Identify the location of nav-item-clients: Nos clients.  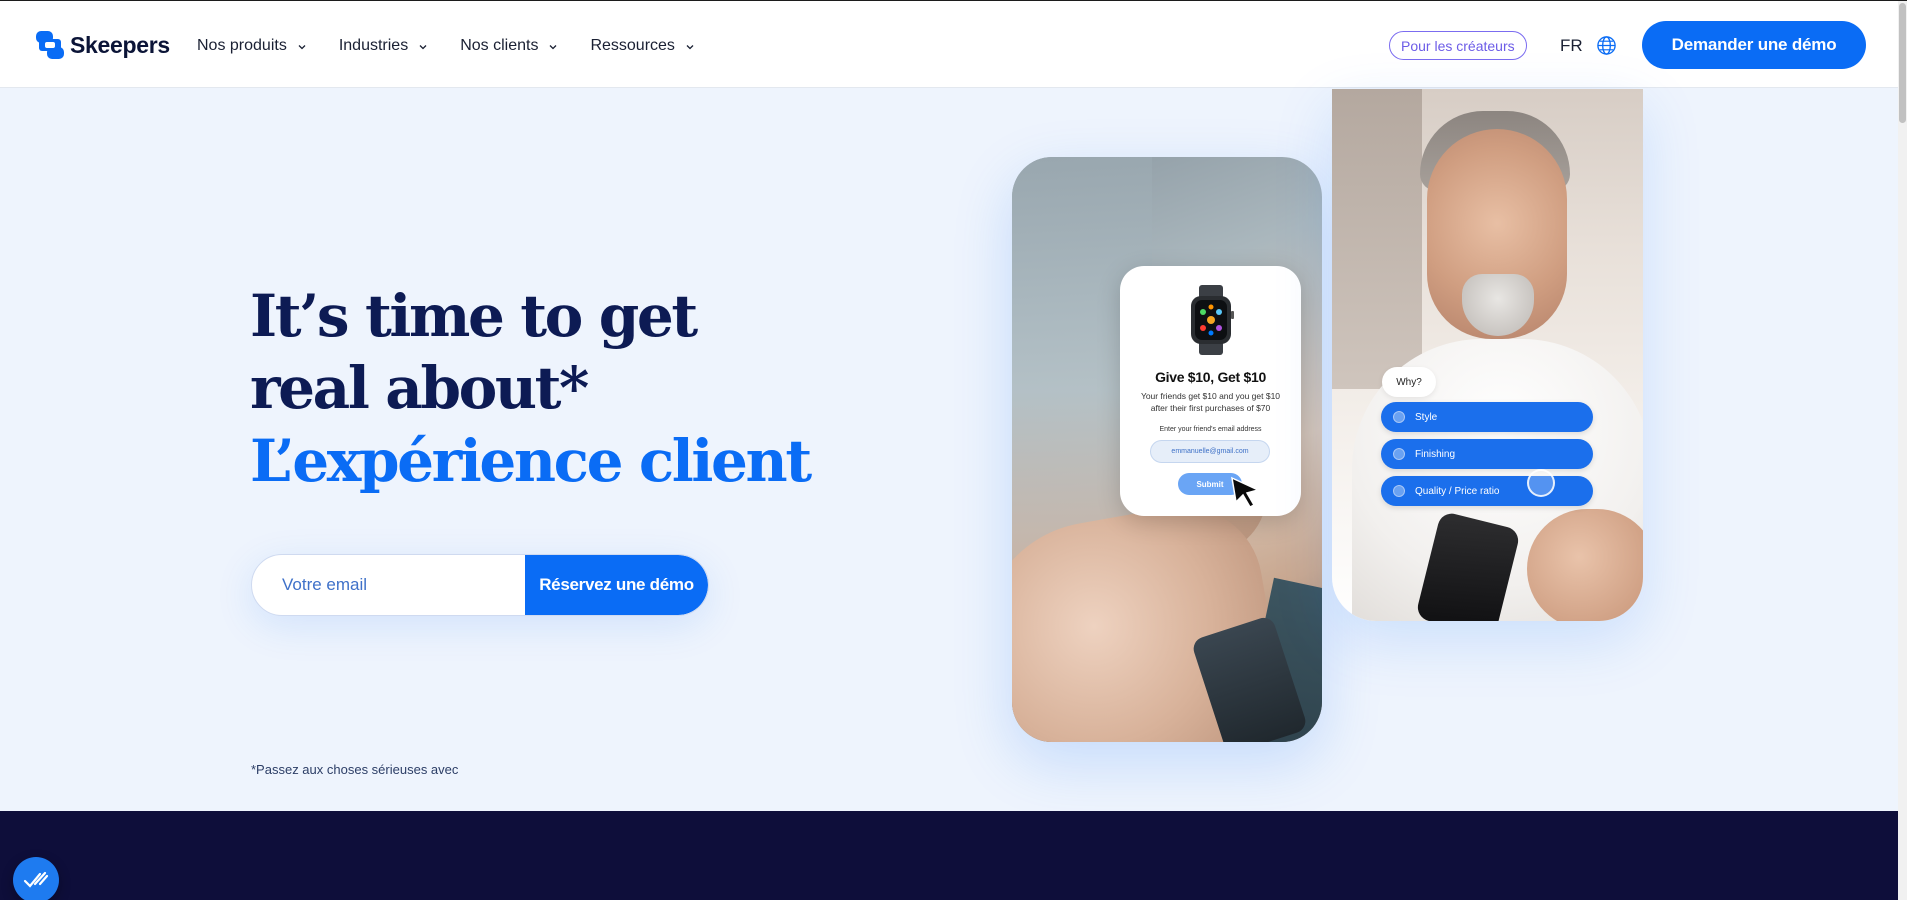
(509, 46).